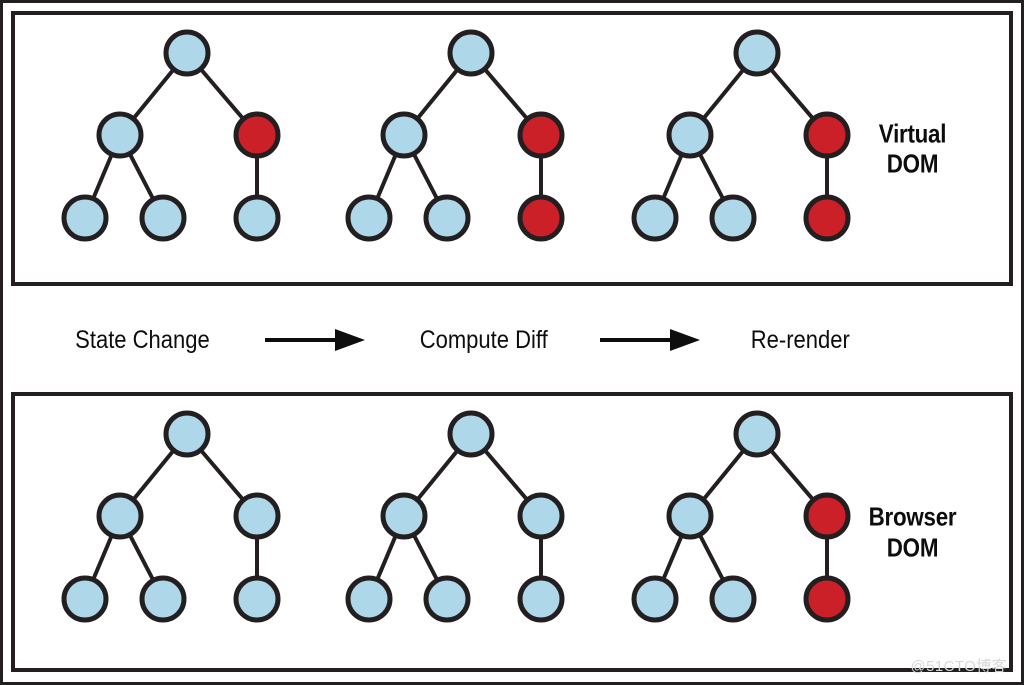  I want to click on virtual-dom-label: Virtual DOM, so click(912, 148).